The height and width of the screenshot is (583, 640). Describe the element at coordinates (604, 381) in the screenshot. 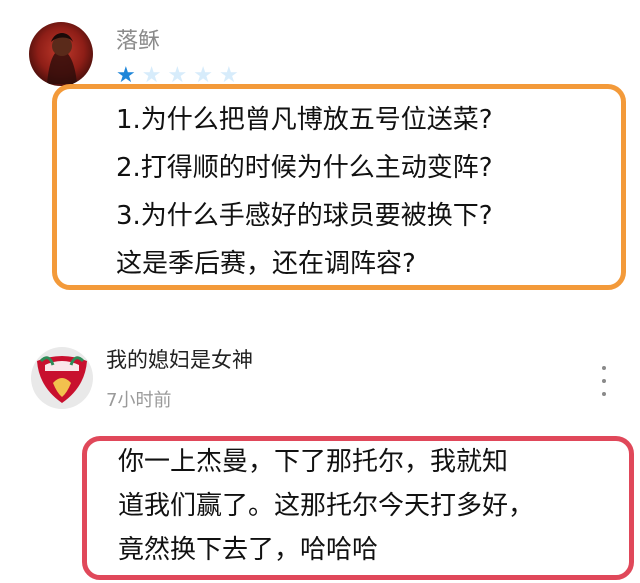

I see `more-vertical-icon` at that location.